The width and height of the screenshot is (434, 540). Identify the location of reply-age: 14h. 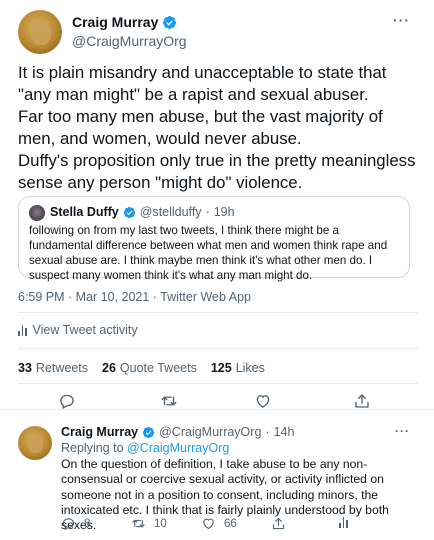
(284, 432).